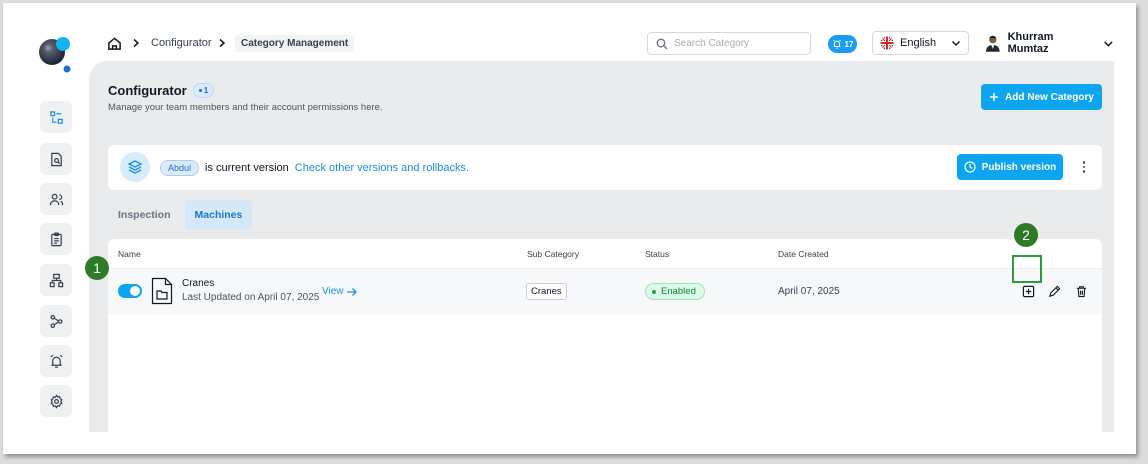 This screenshot has height=464, width=1148. I want to click on enable-toggle, so click(130, 291).